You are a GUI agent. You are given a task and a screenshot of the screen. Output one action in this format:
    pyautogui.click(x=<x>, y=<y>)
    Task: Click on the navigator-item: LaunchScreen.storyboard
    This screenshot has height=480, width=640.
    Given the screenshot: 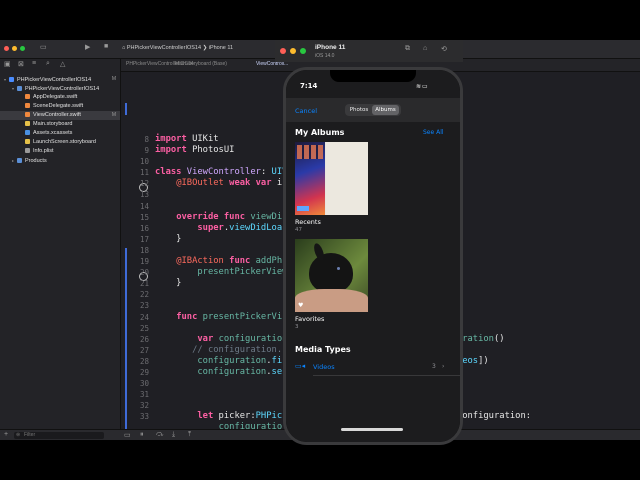 What is the action you would take?
    pyautogui.click(x=60, y=142)
    